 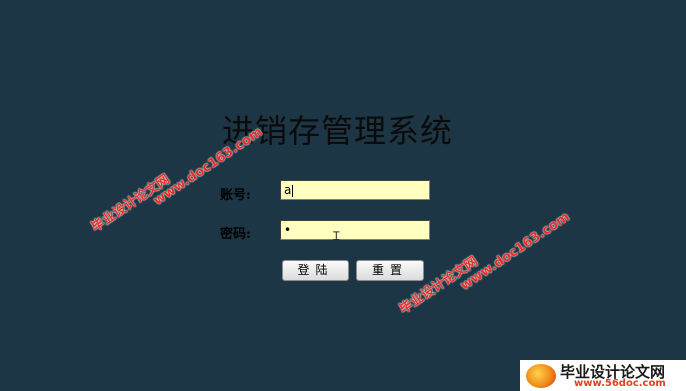 What do you see at coordinates (315, 270) in the screenshot?
I see `login-button: 登陆` at bounding box center [315, 270].